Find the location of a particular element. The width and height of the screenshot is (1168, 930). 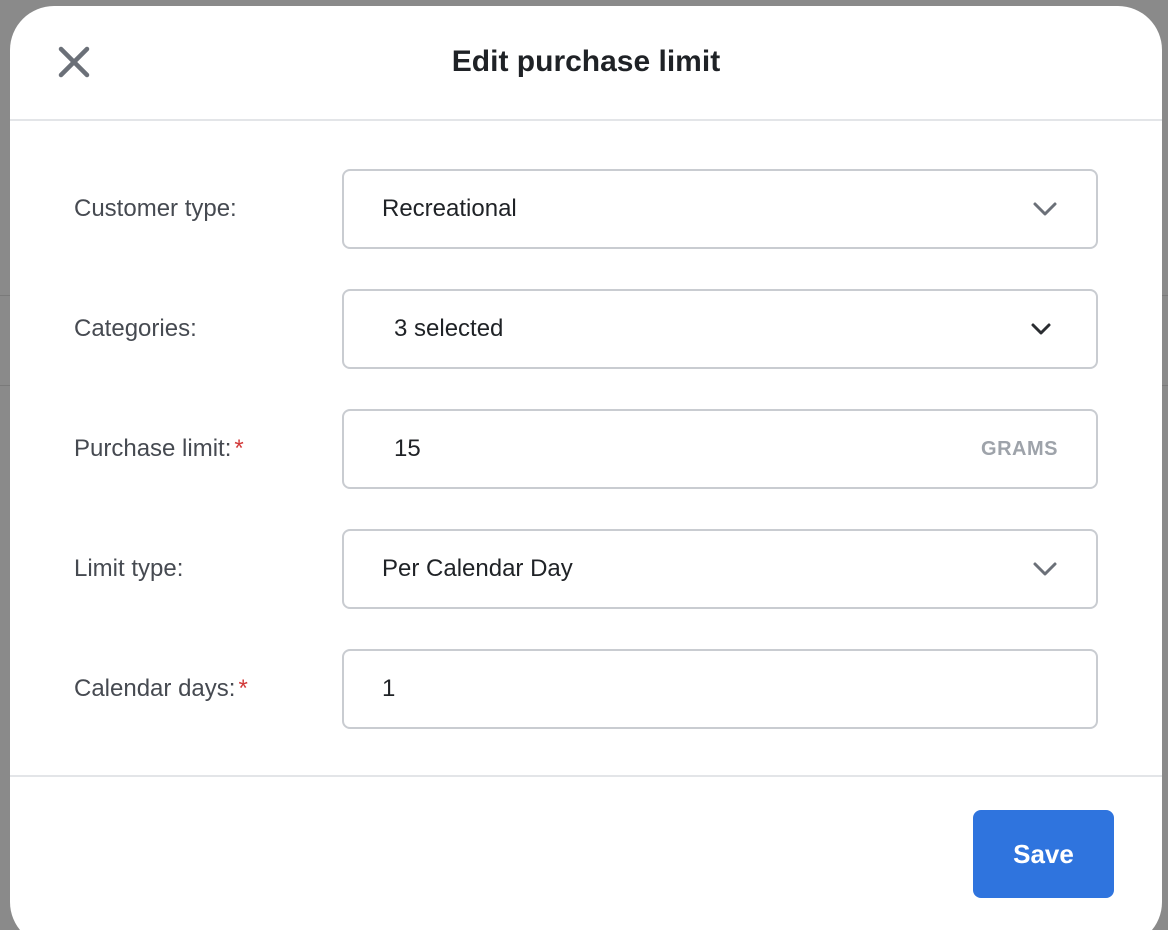

dialog-header: Edit purchase limit is located at coordinates (586, 63).